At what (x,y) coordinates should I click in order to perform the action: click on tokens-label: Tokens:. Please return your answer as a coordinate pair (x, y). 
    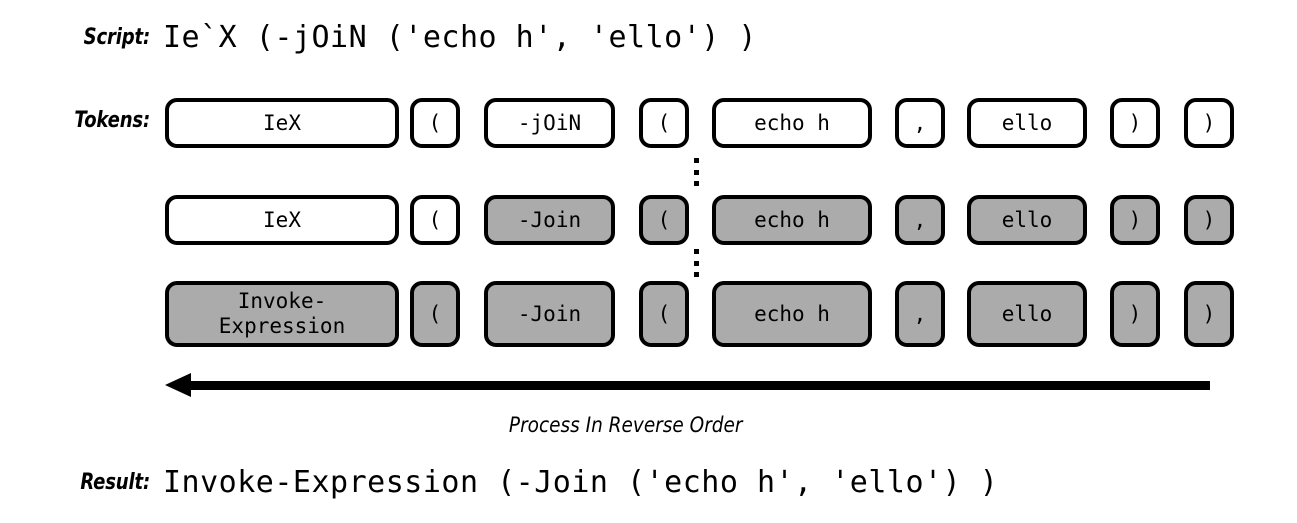
    Looking at the image, I should click on (112, 120).